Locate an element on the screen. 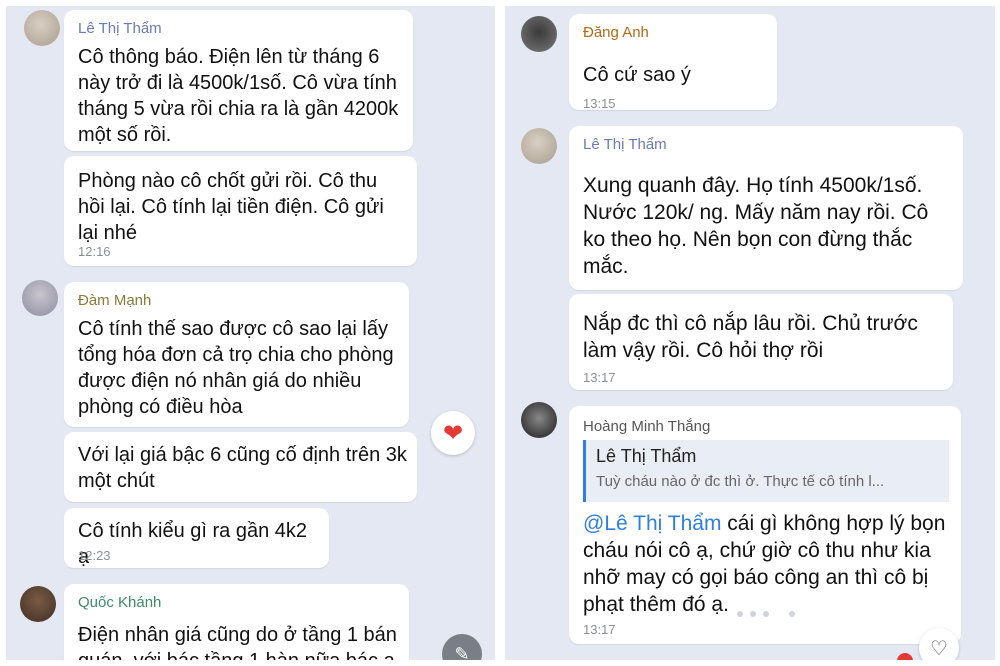 The image size is (1000, 666). message-bubble: Đăng Anh Cô cứ sao ý 13:15 is located at coordinates (673, 62).